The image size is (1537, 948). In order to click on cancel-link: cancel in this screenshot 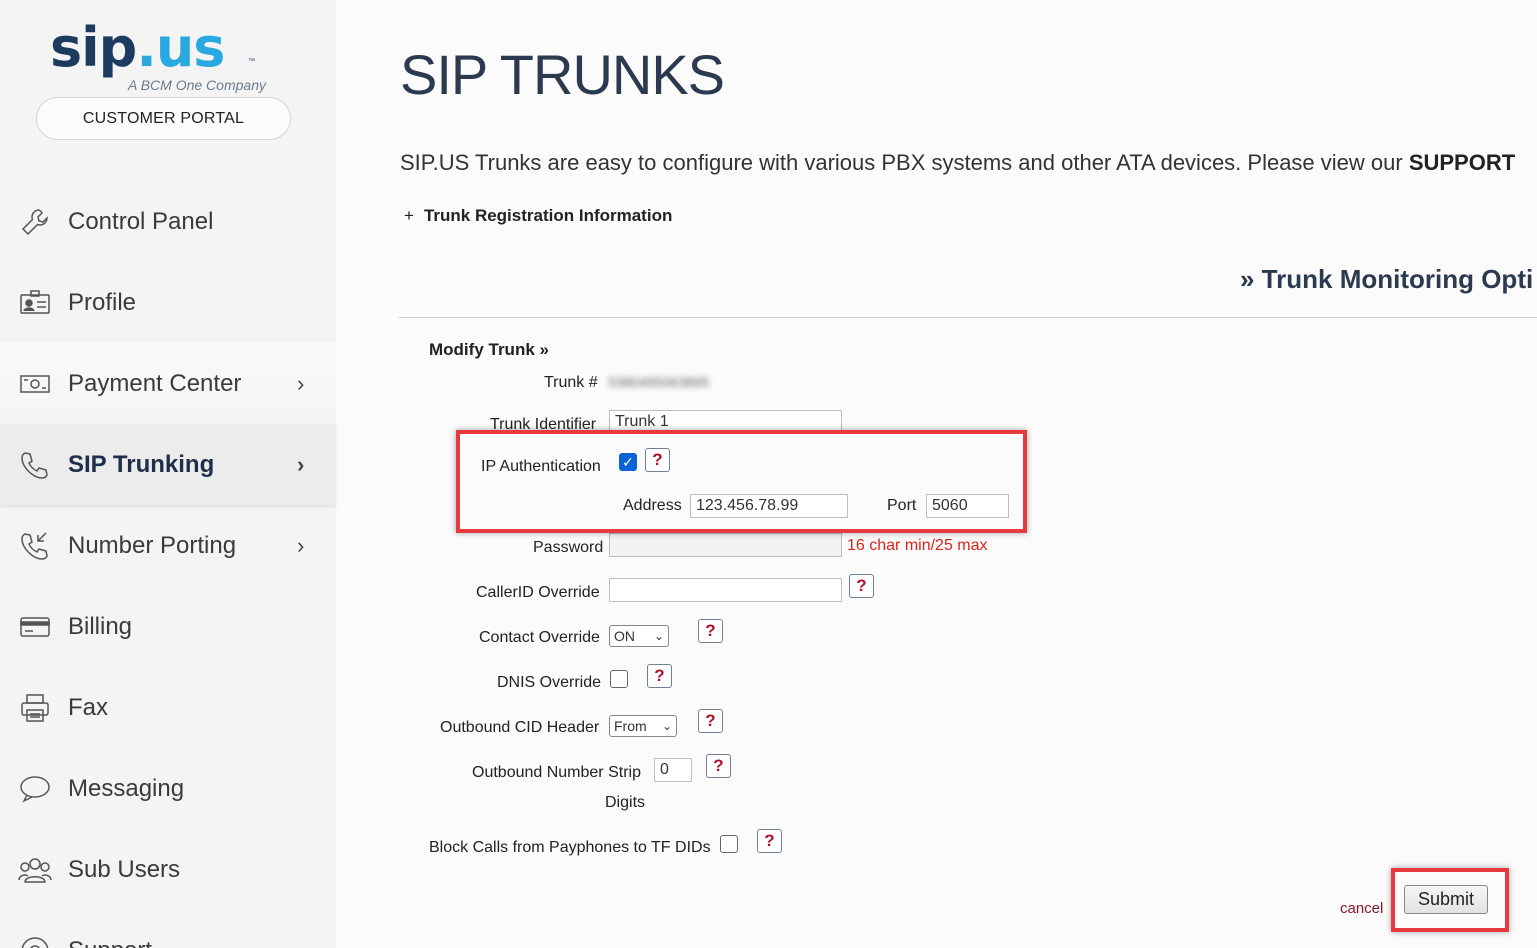, I will do `click(1361, 908)`.